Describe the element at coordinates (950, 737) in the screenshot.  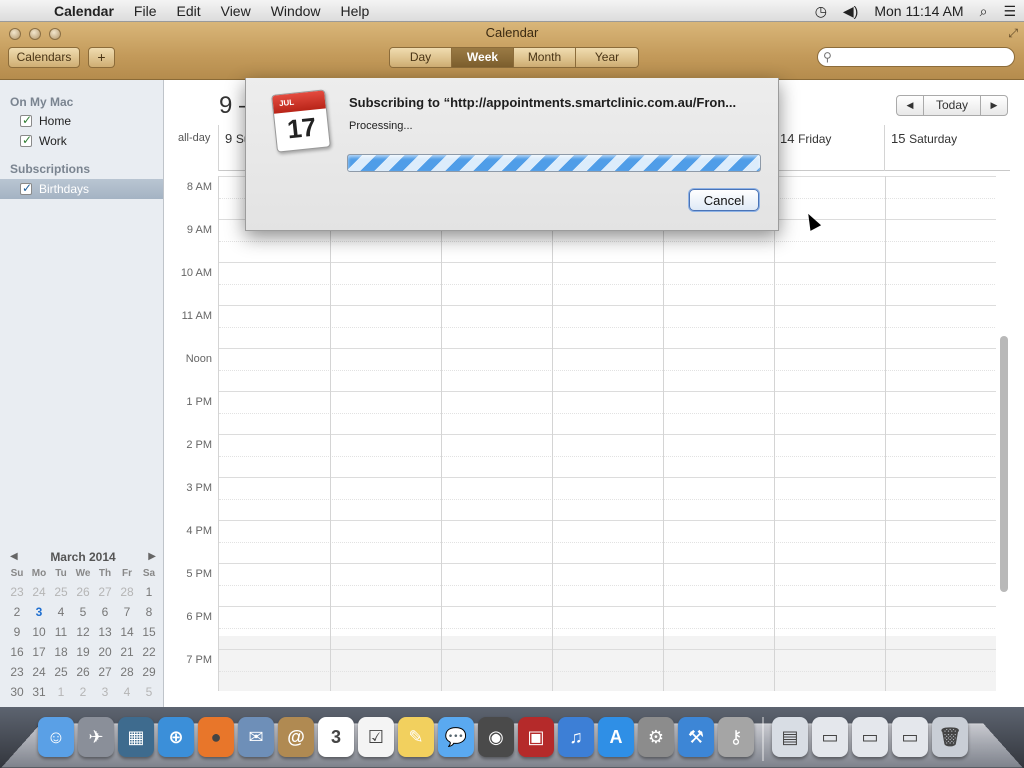
I see `trash-icon: 🗑` at that location.